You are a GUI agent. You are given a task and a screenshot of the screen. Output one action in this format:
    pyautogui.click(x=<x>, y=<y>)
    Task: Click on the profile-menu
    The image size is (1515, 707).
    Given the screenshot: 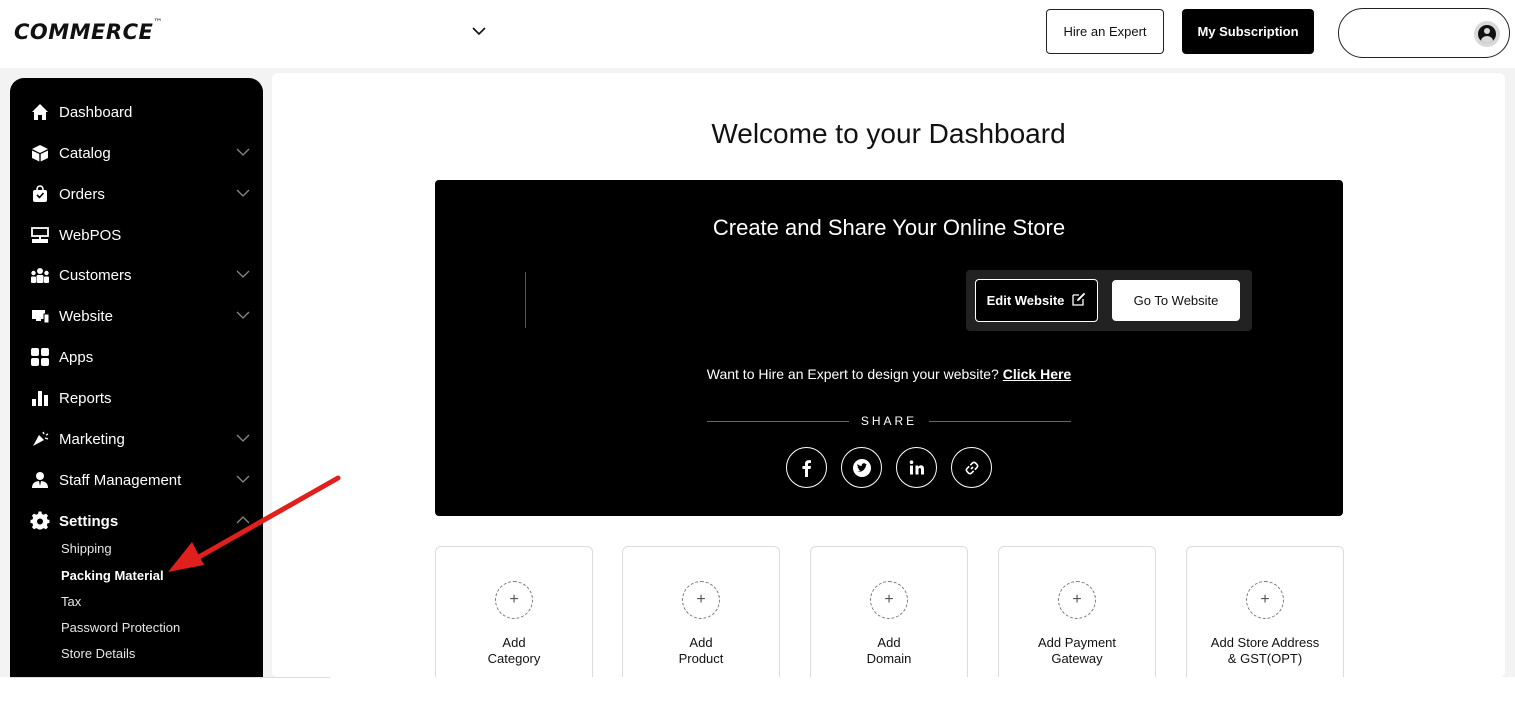 What is the action you would take?
    pyautogui.click(x=1424, y=33)
    